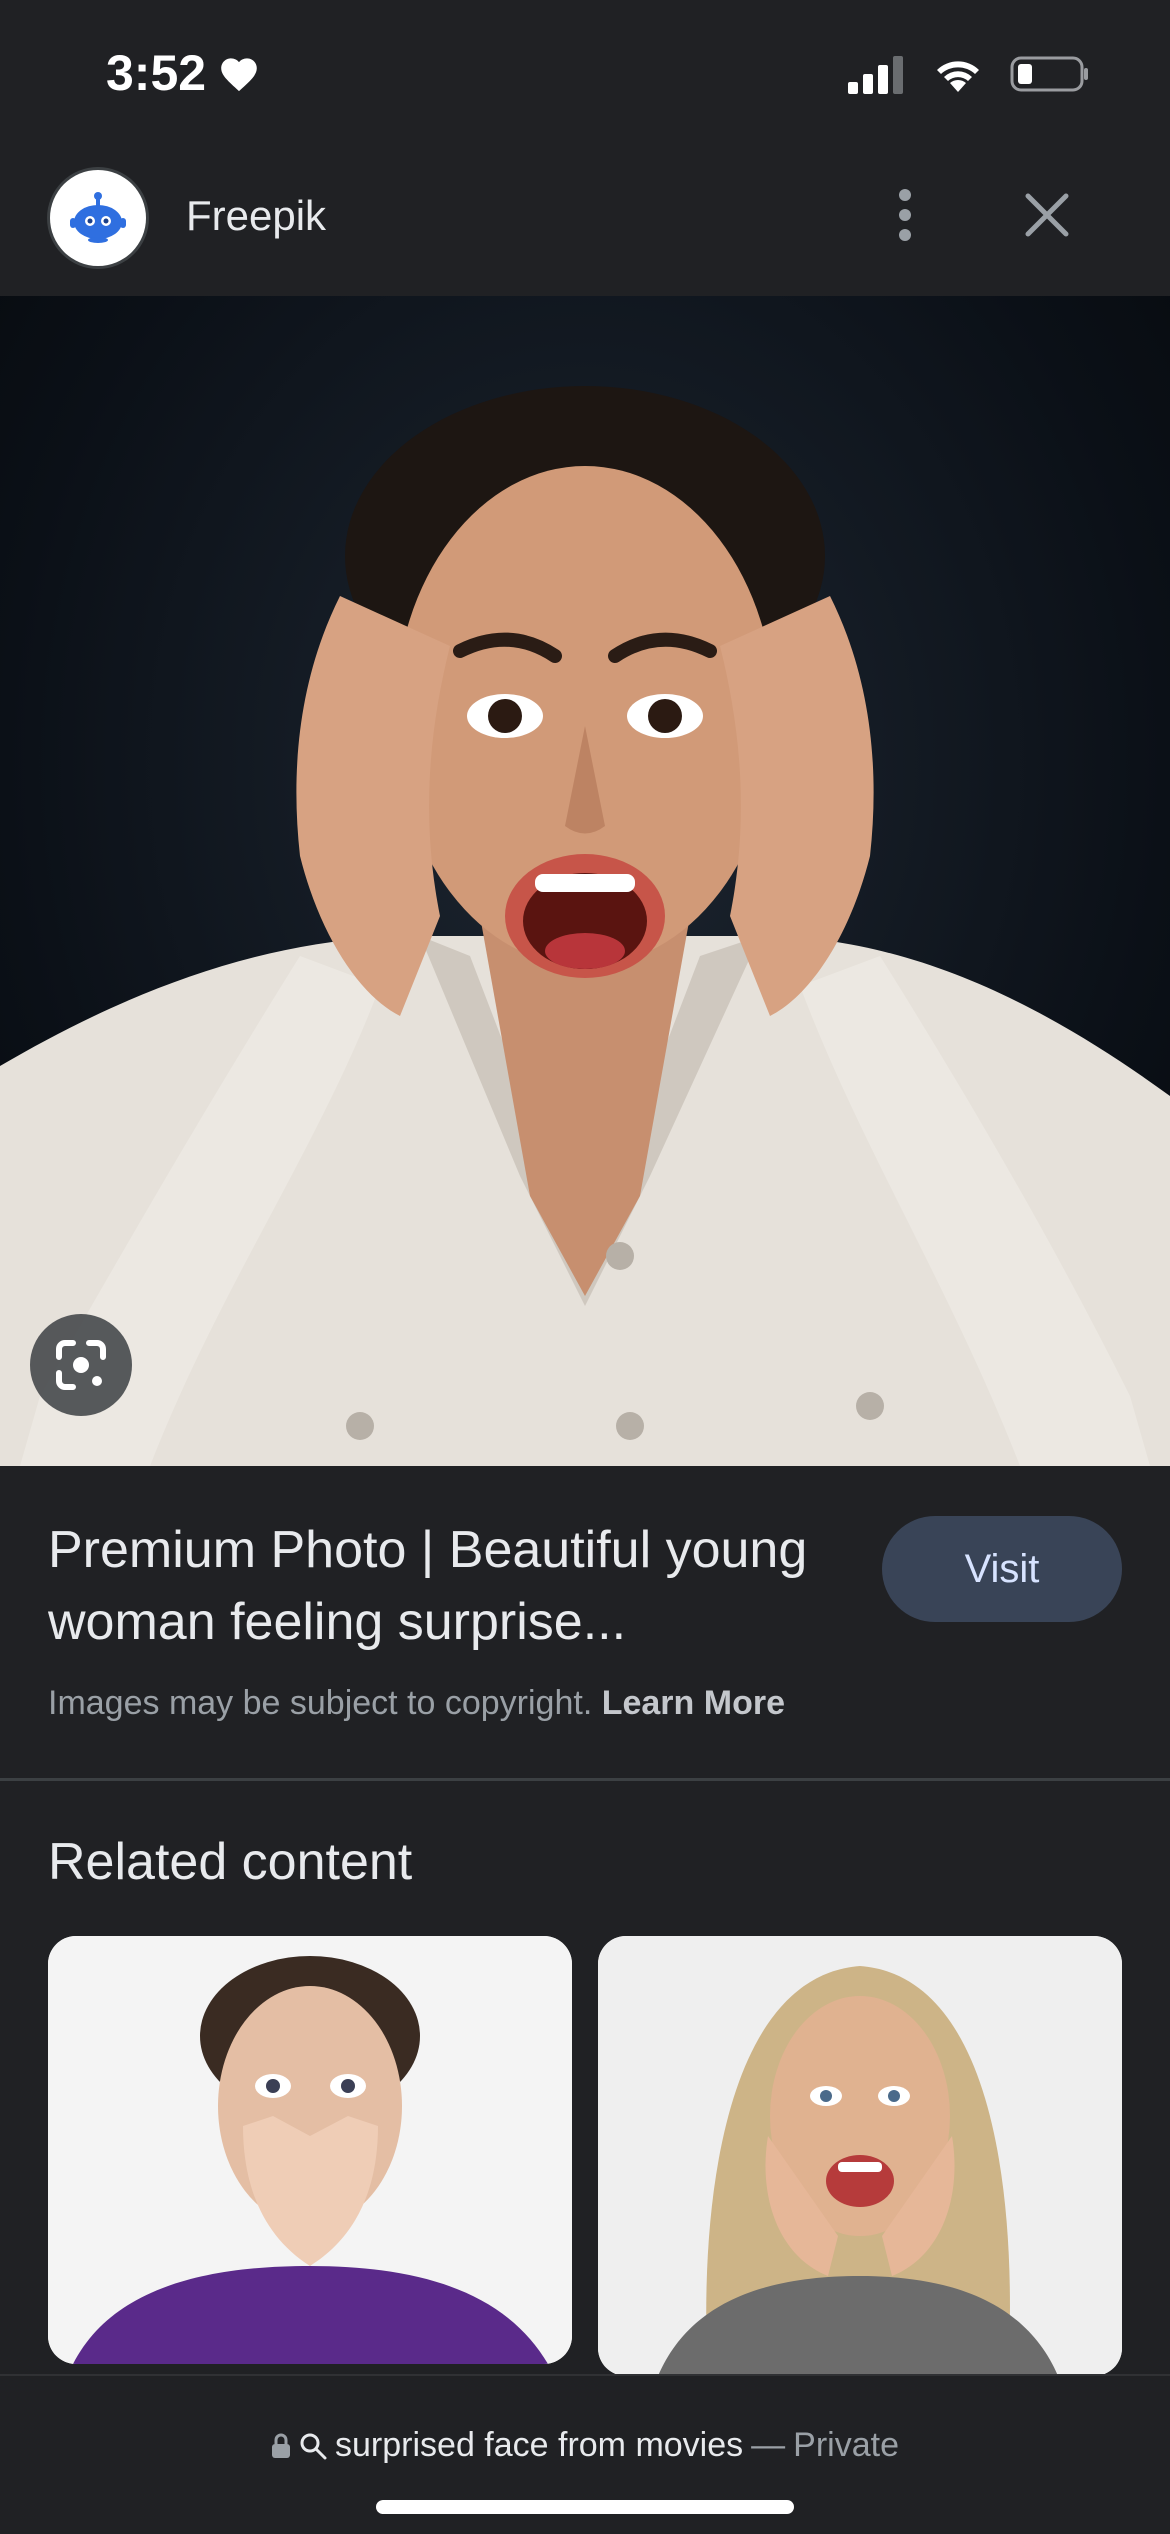 This screenshot has width=1170, height=2534. I want to click on more-vert-icon, so click(905, 215).